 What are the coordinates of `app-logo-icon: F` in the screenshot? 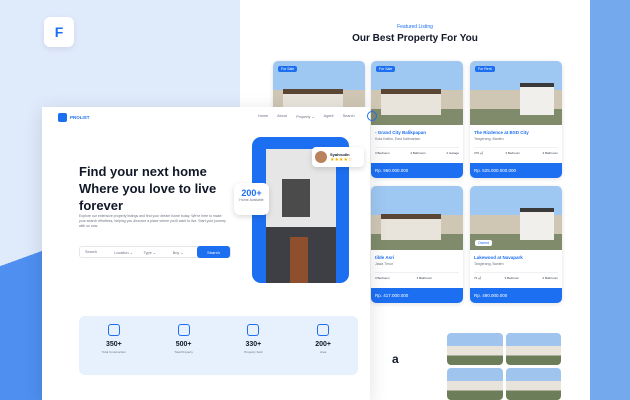 It's located at (59, 32).